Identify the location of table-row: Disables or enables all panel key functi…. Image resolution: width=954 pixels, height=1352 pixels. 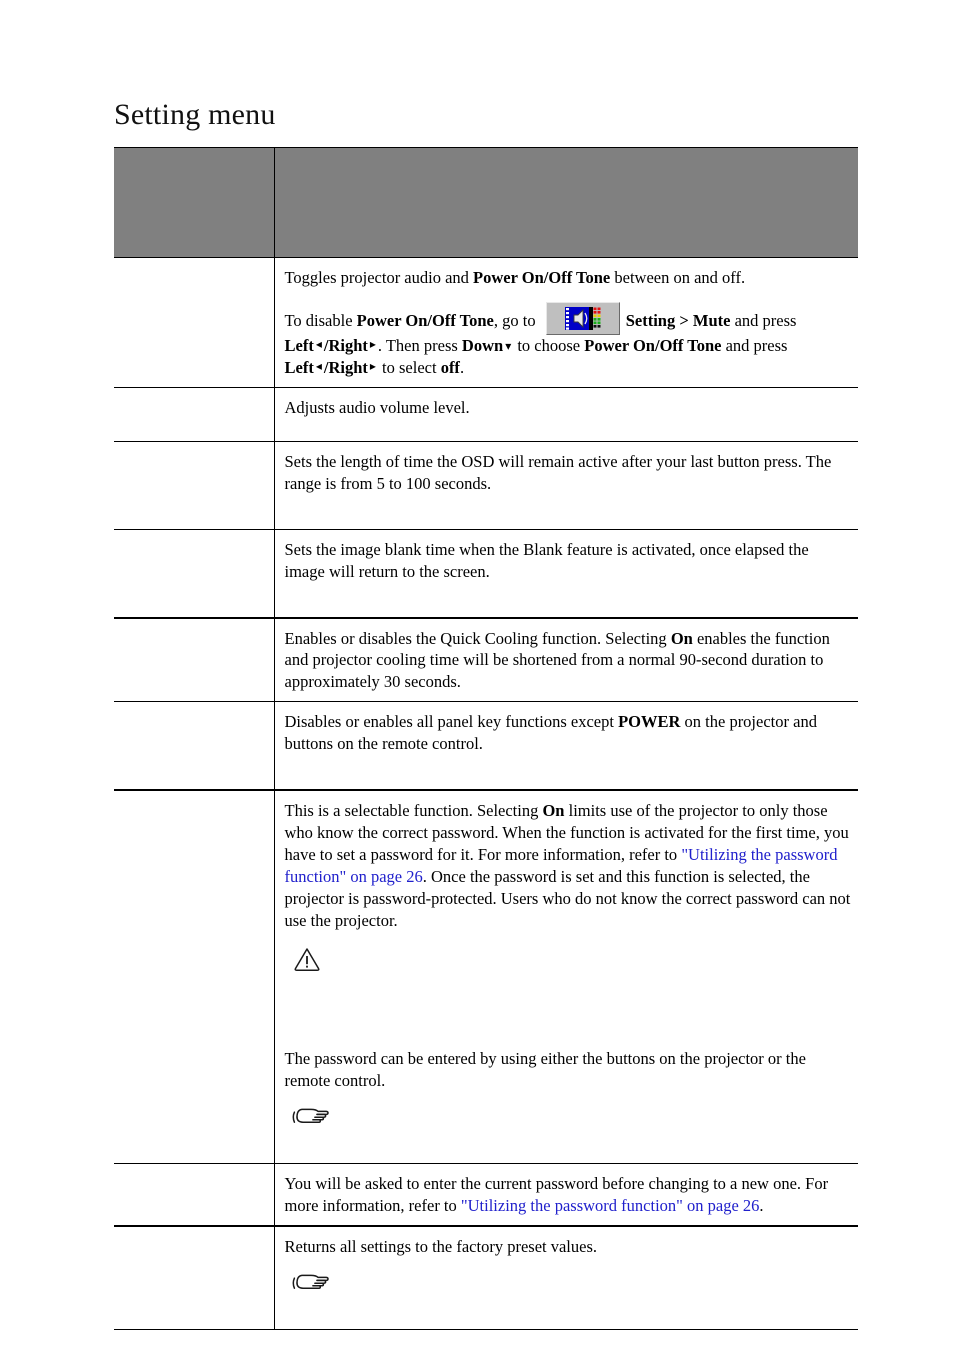
(486, 746).